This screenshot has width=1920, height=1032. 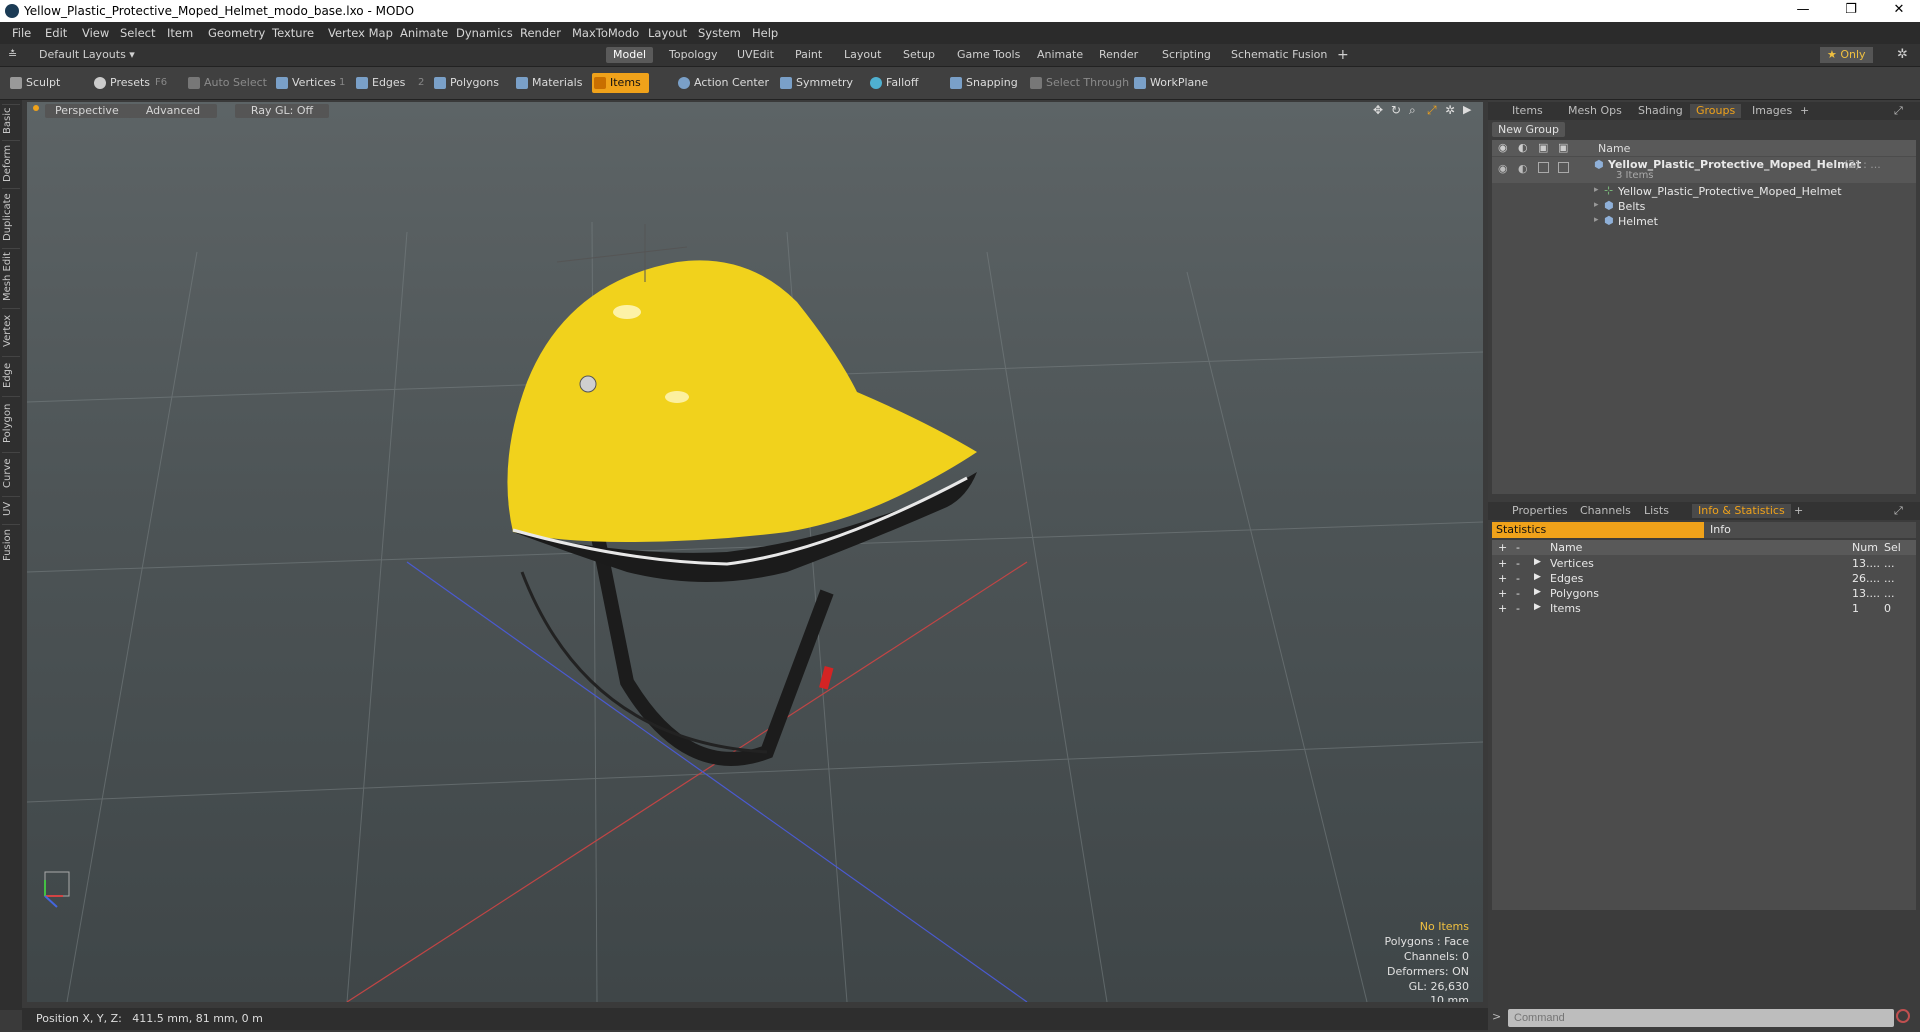 What do you see at coordinates (1898, 111) in the screenshot?
I see `expand-panel-icon: ⤢` at bounding box center [1898, 111].